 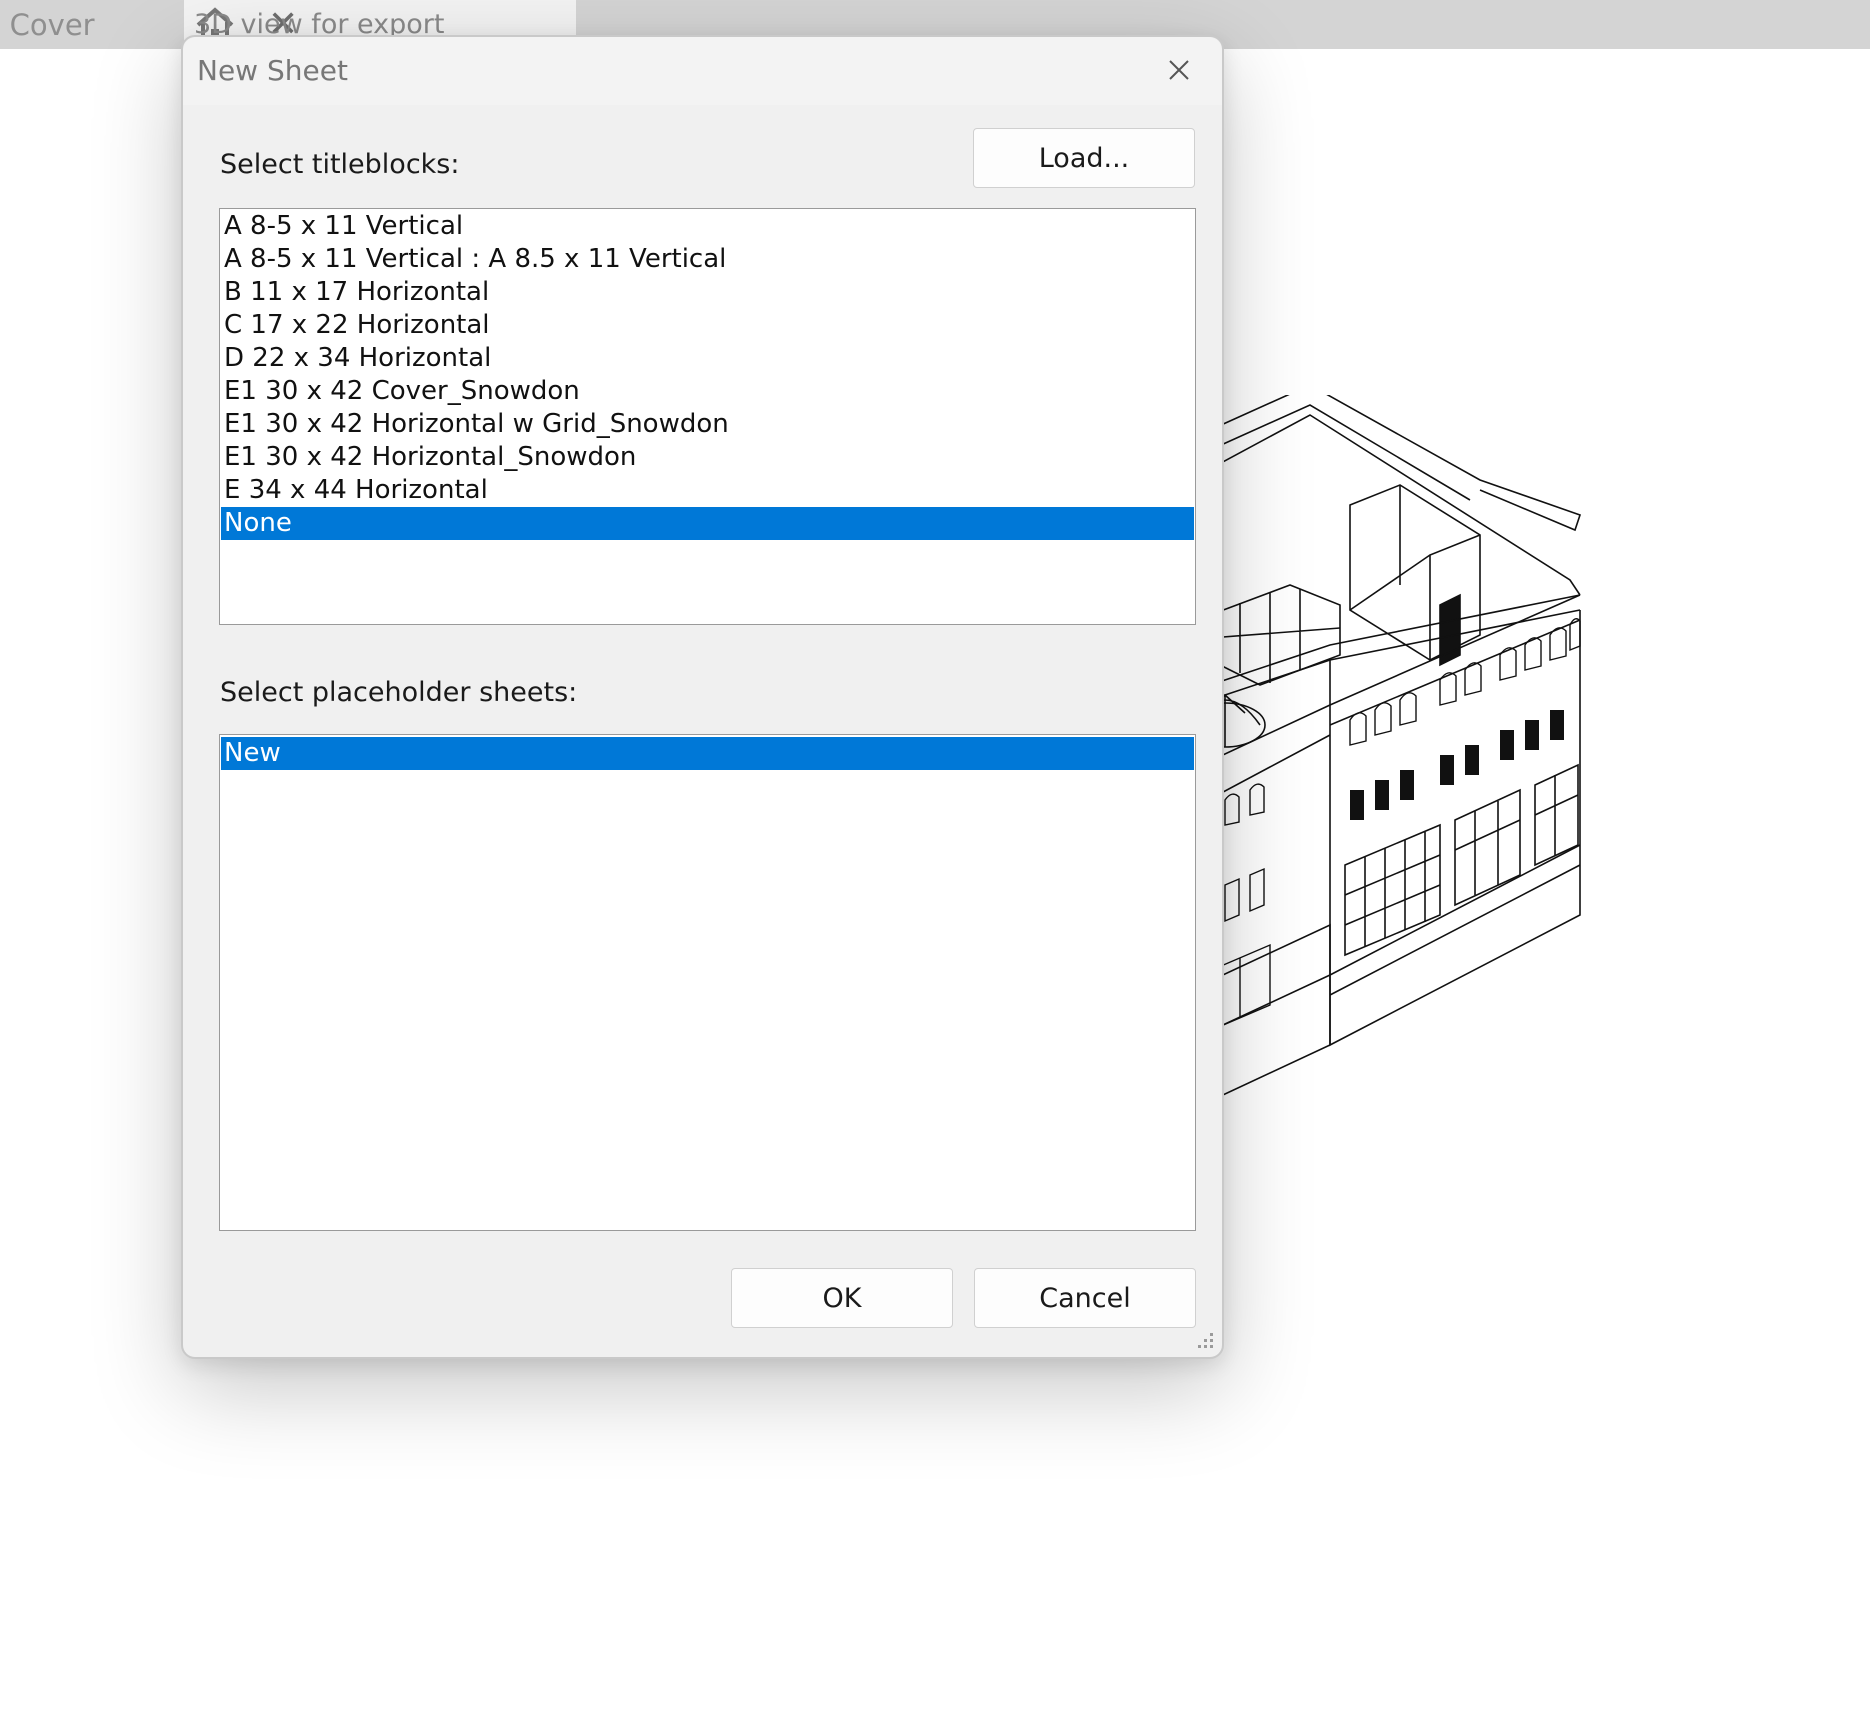 What do you see at coordinates (842, 1298) in the screenshot?
I see `ok-button: OK` at bounding box center [842, 1298].